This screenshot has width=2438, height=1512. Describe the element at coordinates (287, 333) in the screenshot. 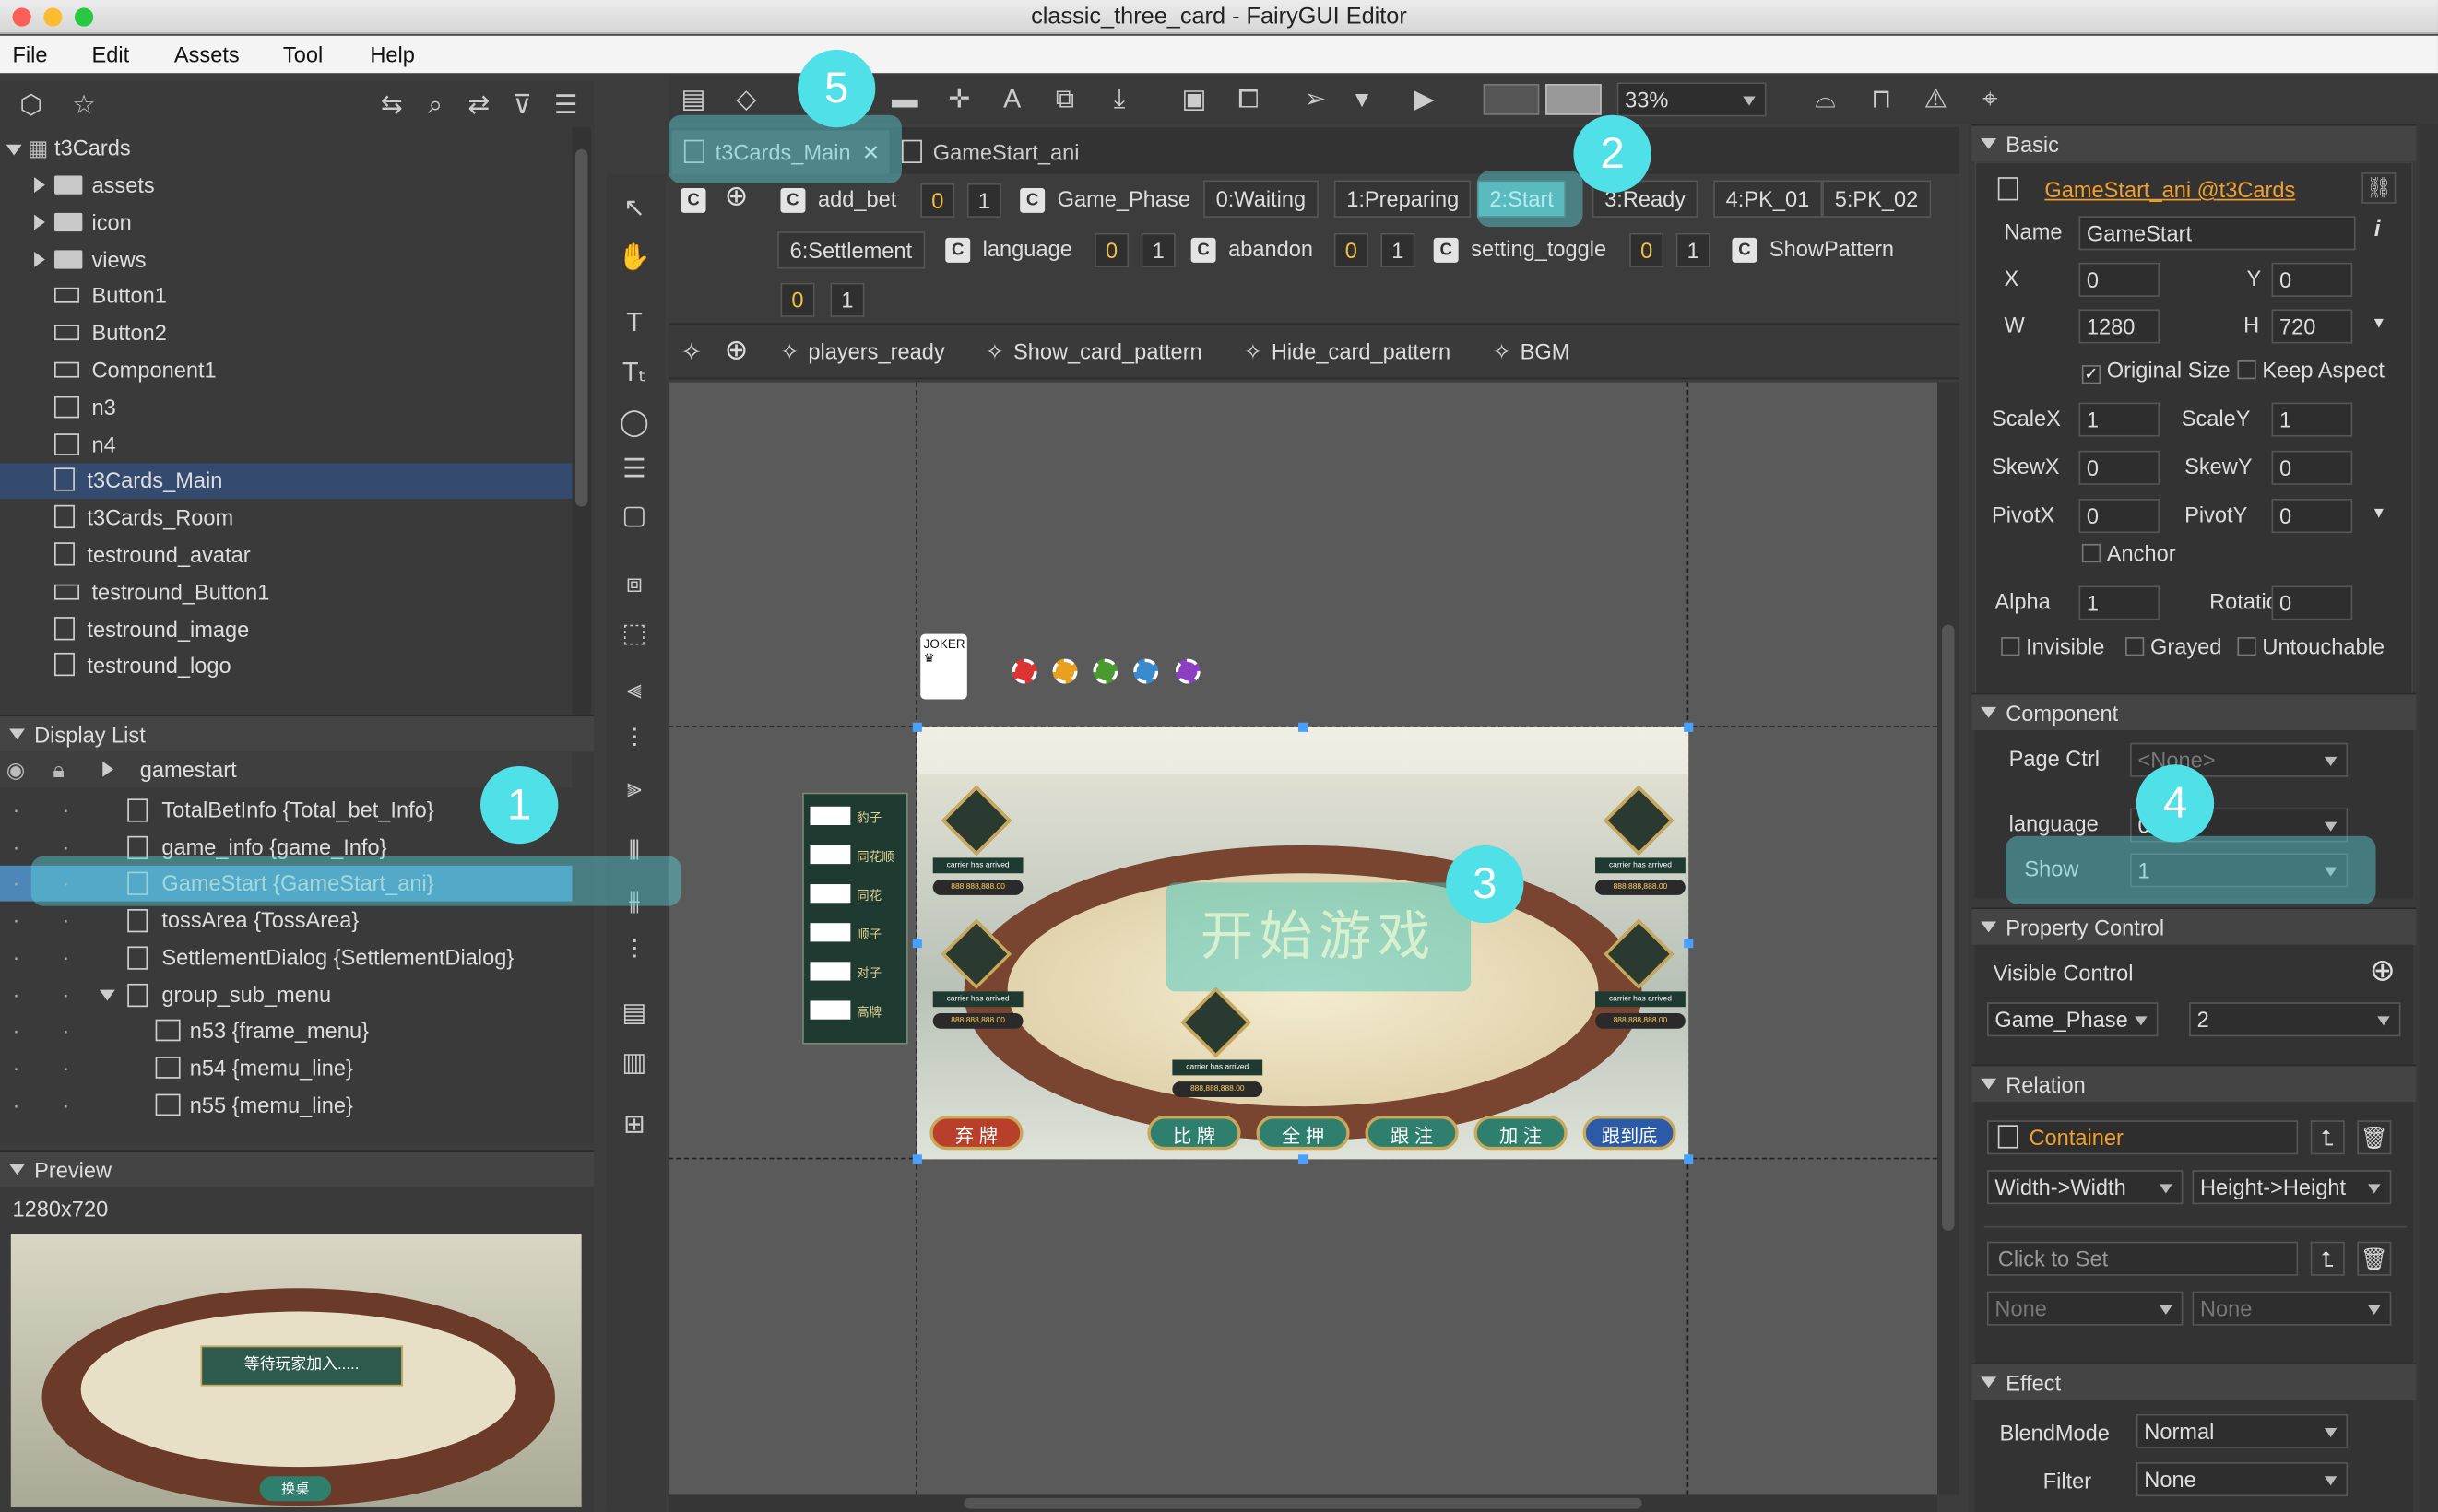

I see `library-item: Button2` at that location.